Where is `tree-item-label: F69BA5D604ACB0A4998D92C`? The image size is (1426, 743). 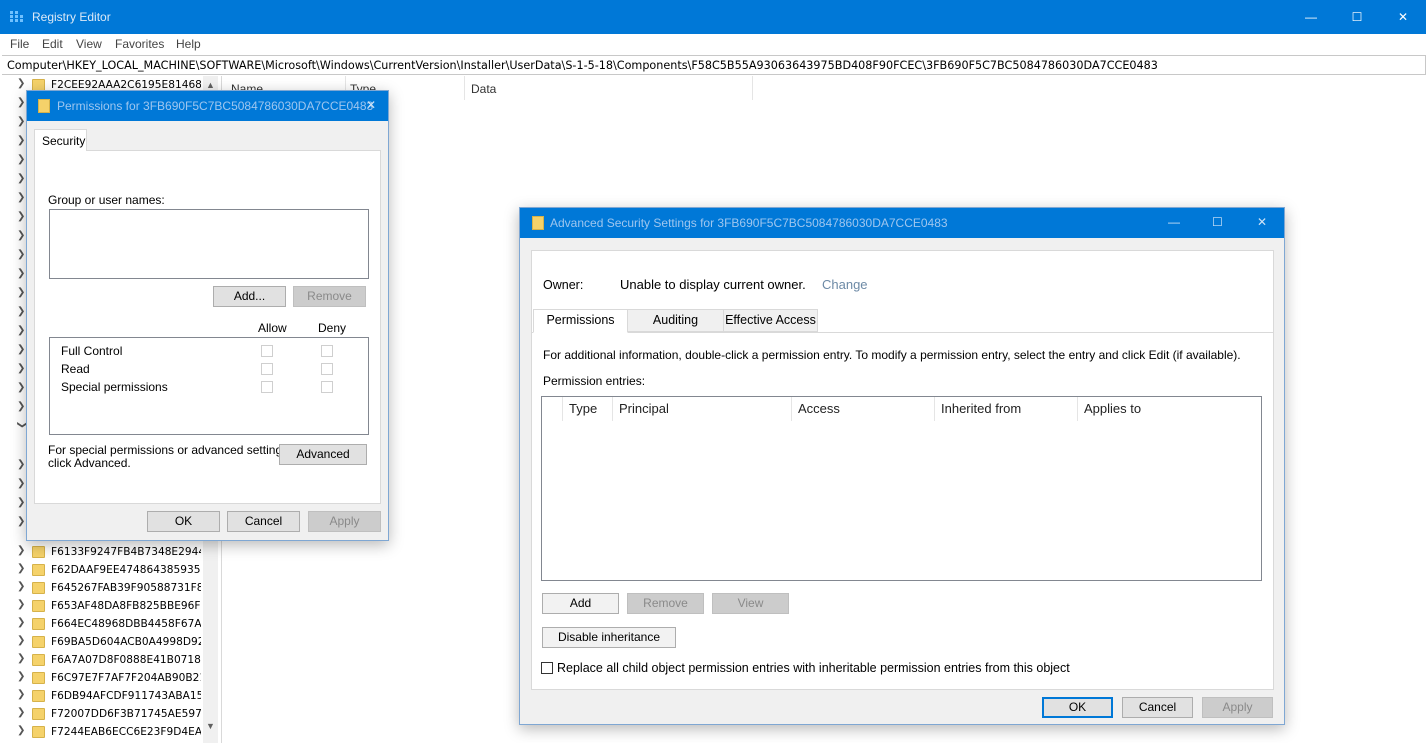
tree-item-label: F69BA5D604ACB0A4998D92C is located at coordinates (126, 642).